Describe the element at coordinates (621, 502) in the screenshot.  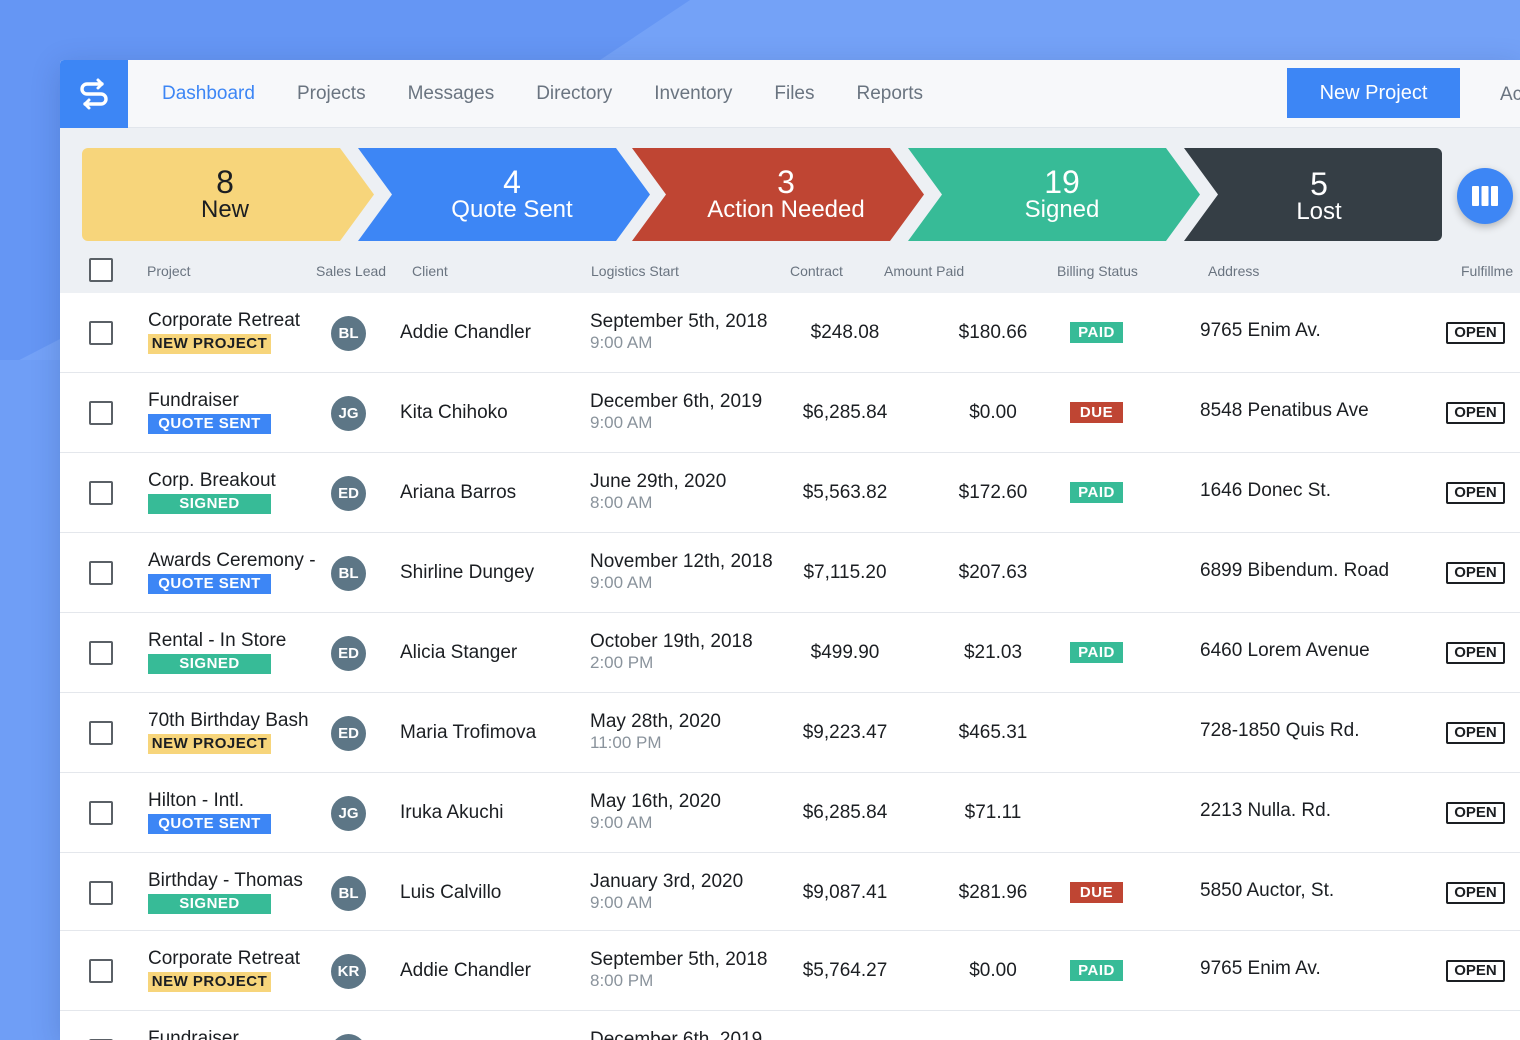
I see `logistics-time: 8:00 AM` at that location.